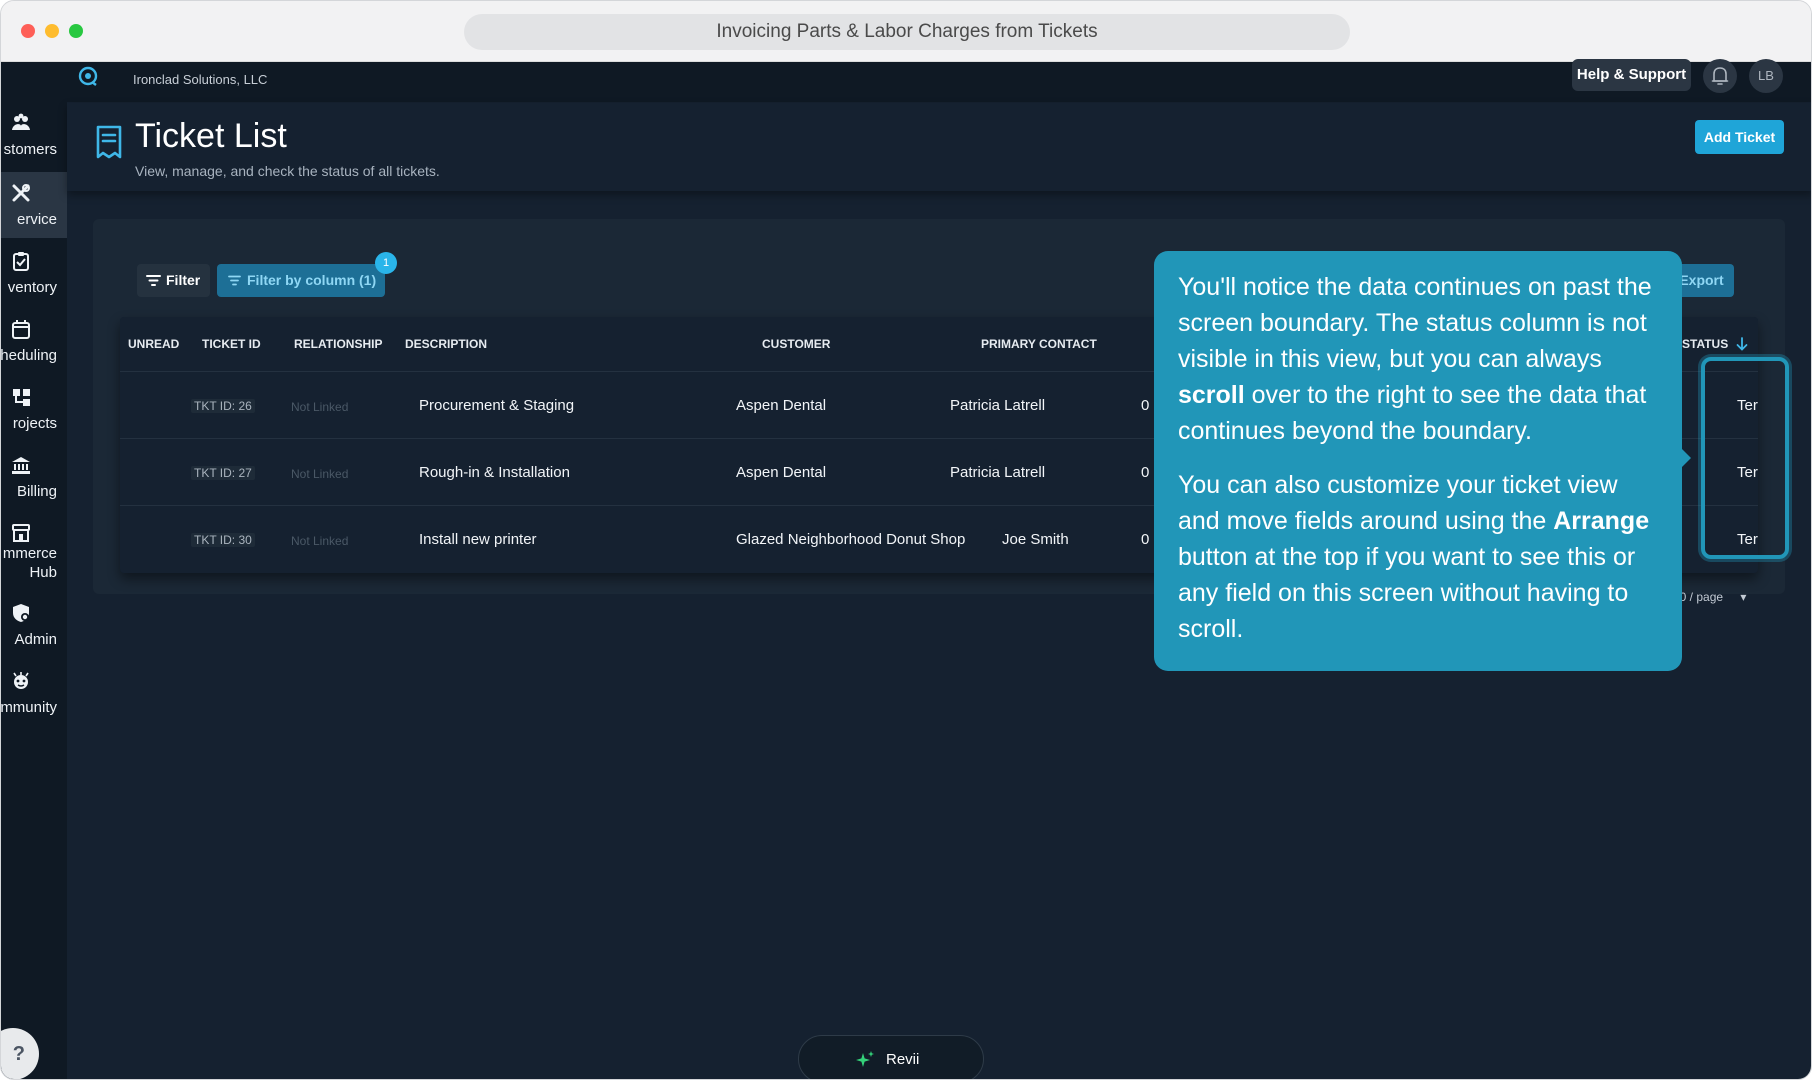  I want to click on primary-contact-cell: Joe Smith, so click(1035, 539).